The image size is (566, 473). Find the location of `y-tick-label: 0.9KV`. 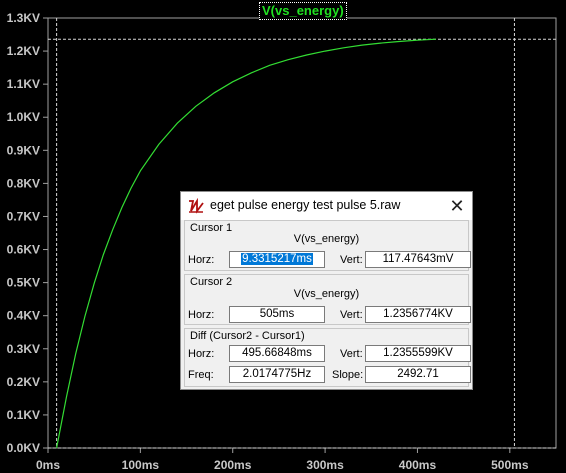

y-tick-label: 0.9KV is located at coordinates (23, 150).